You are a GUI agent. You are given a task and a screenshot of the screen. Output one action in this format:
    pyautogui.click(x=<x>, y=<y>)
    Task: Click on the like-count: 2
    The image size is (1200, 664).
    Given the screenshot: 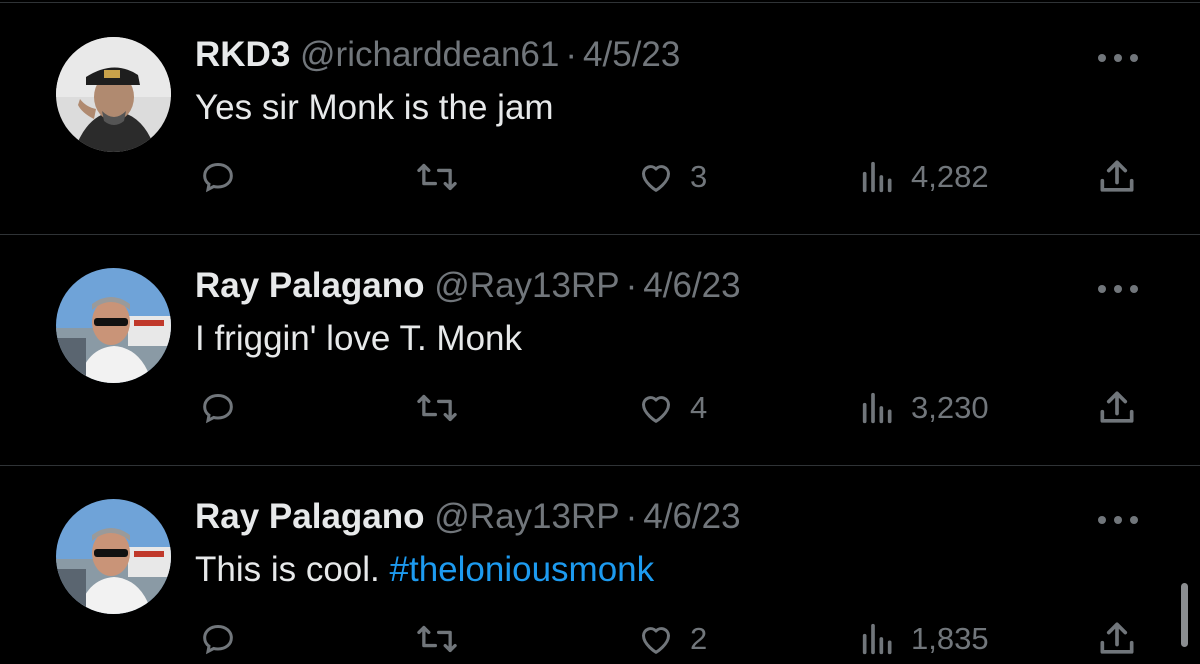 What is the action you would take?
    pyautogui.click(x=699, y=638)
    